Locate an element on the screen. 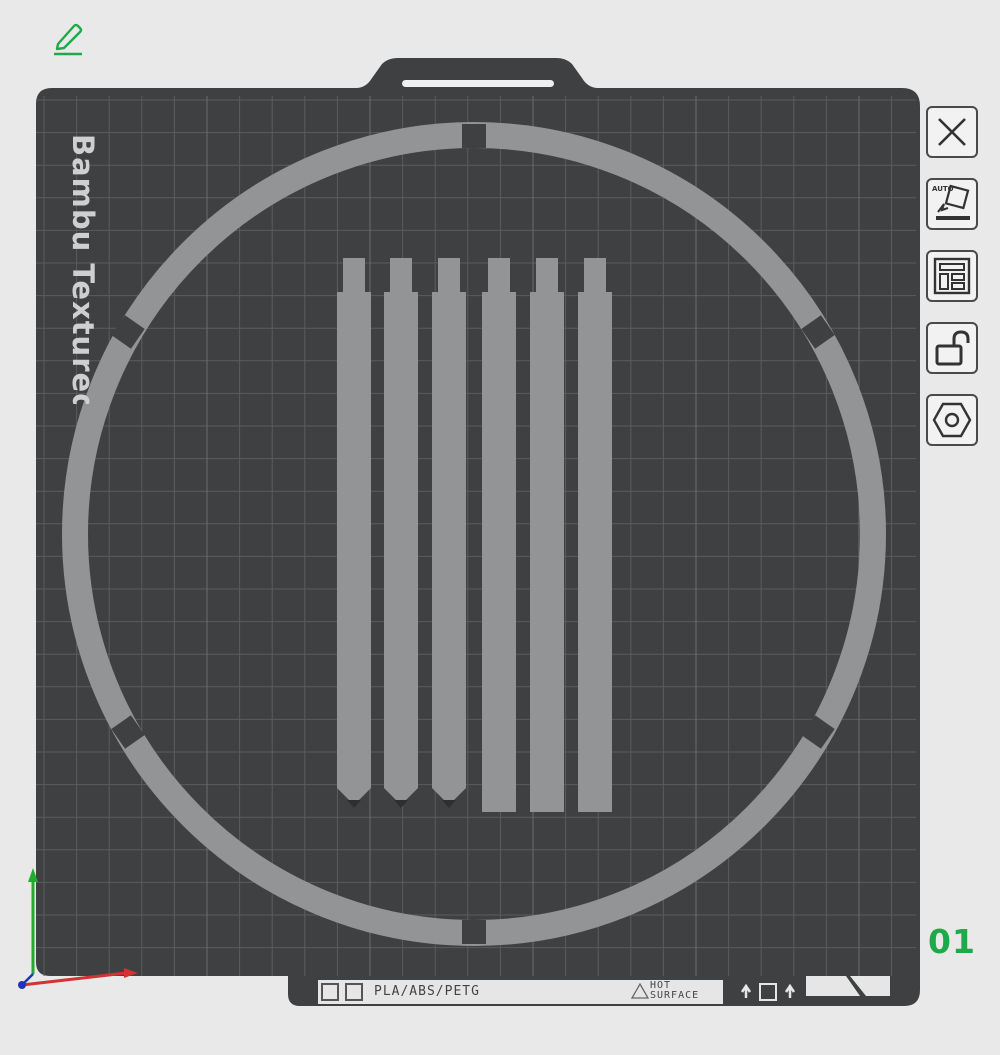  hot-surface-label: HOT SURFACE is located at coordinates (675, 990).